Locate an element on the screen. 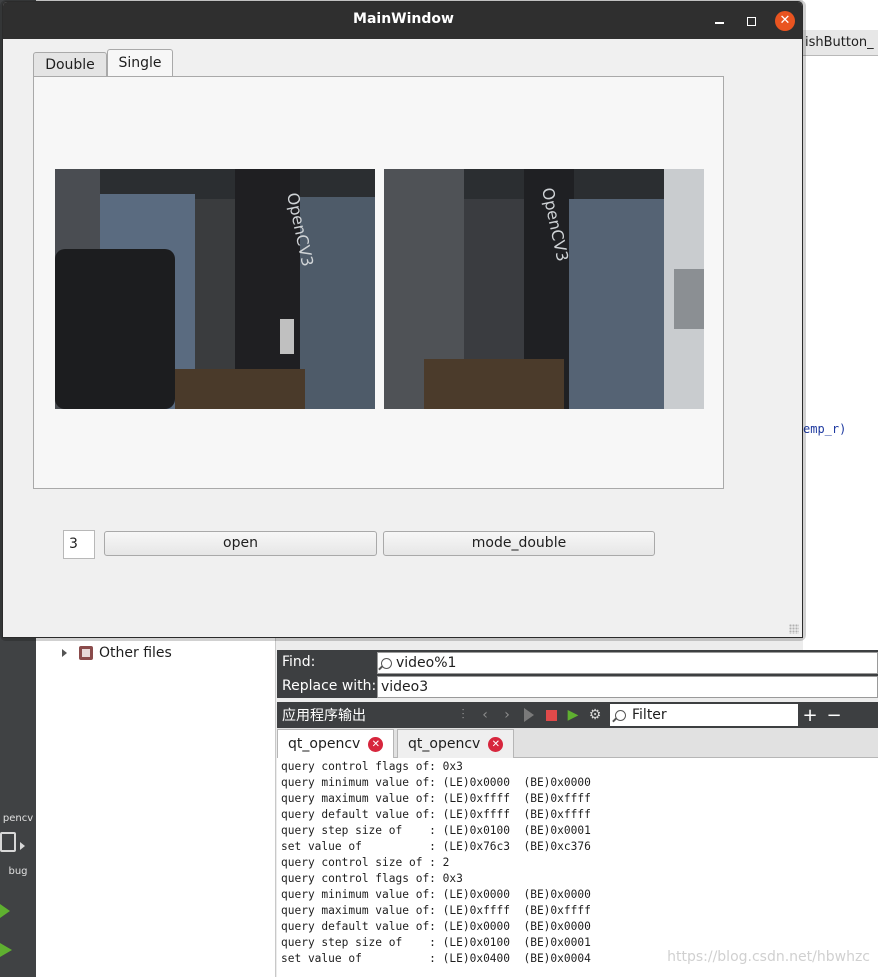 The image size is (878, 977). output-tab-1: qt_opencv ✕ is located at coordinates (336, 743).